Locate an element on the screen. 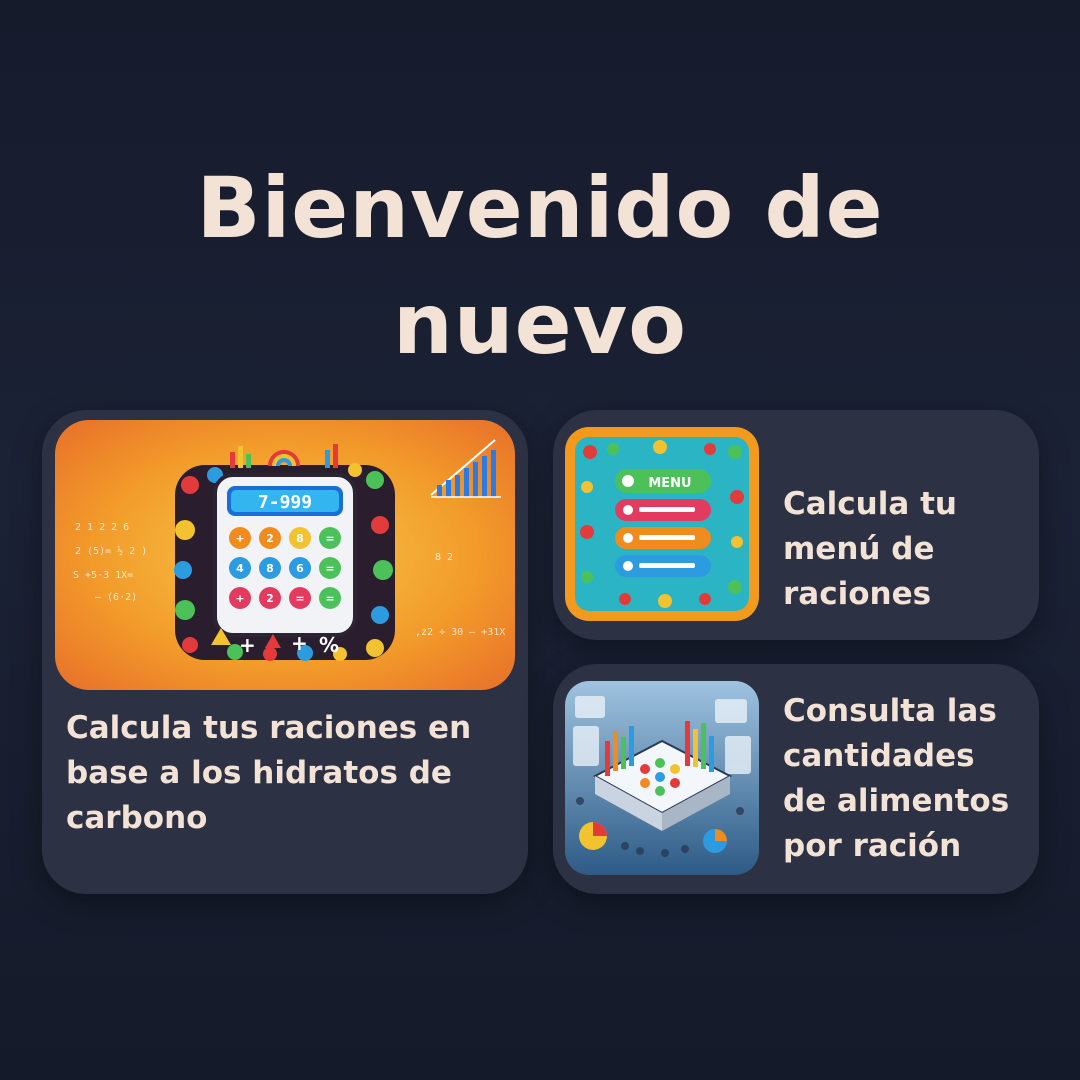 This screenshot has width=1080, height=1080. svg-text: S +5·3 1X= is located at coordinates (103, 575).